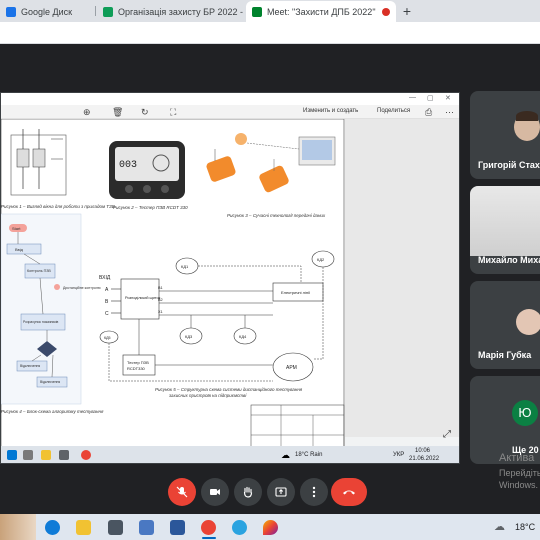  What do you see at coordinates (525, 527) in the screenshot?
I see `weather-temperature: 18°C` at bounding box center [525, 527].